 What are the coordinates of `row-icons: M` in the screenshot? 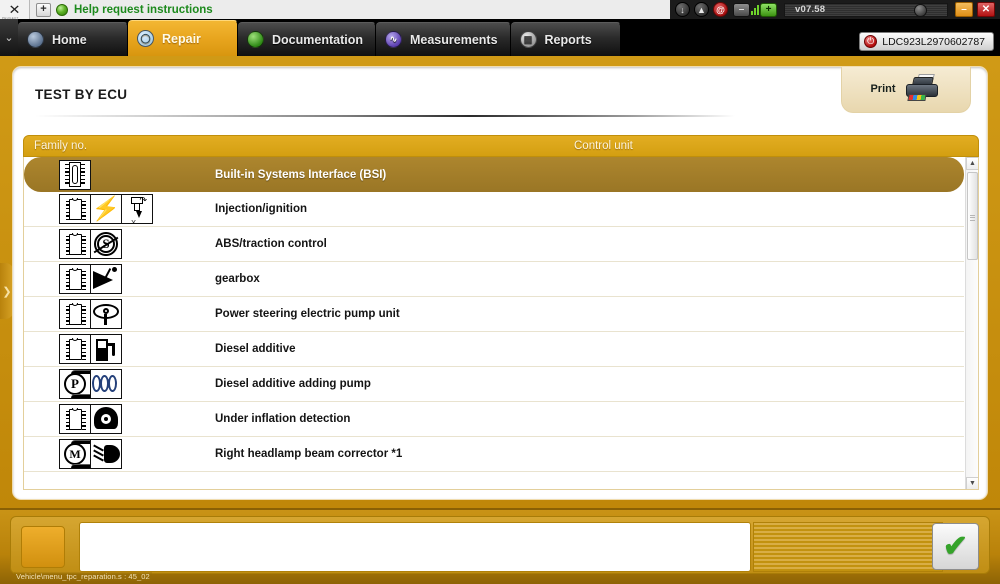 It's located at (106, 454).